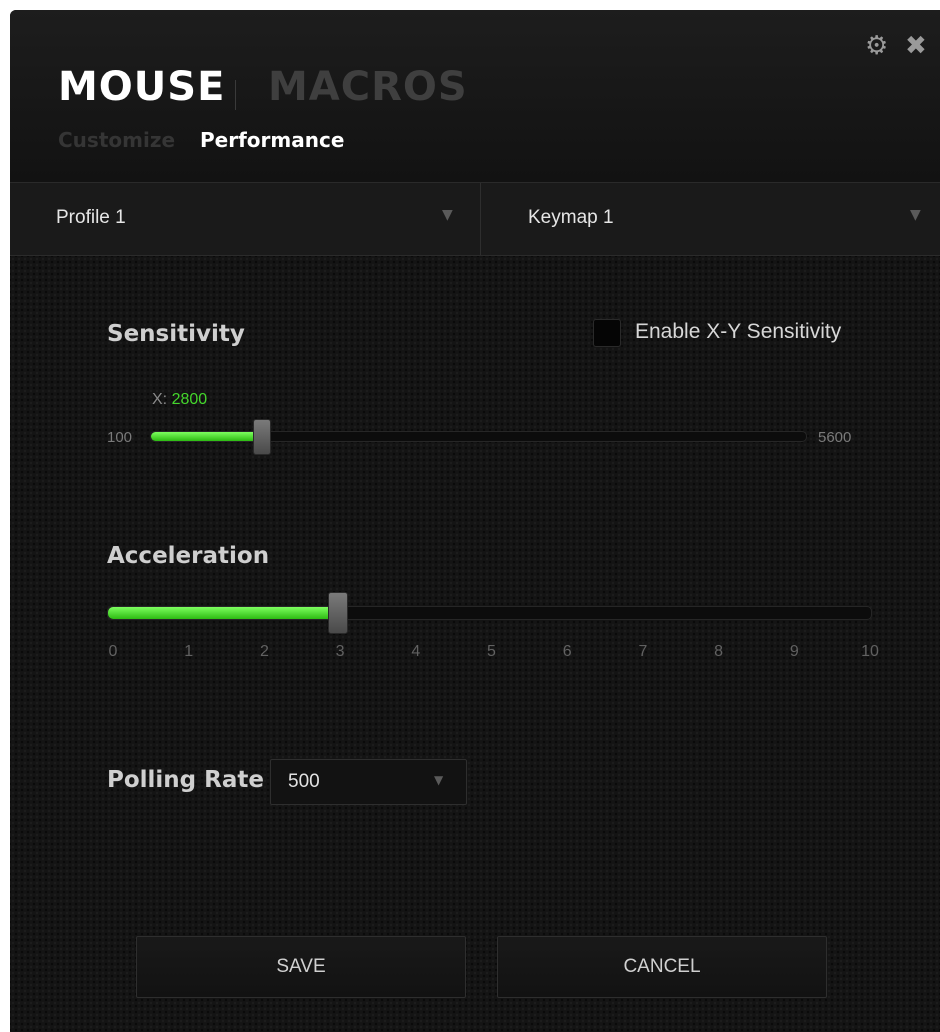  What do you see at coordinates (301, 967) in the screenshot?
I see `save-button: SAVE` at bounding box center [301, 967].